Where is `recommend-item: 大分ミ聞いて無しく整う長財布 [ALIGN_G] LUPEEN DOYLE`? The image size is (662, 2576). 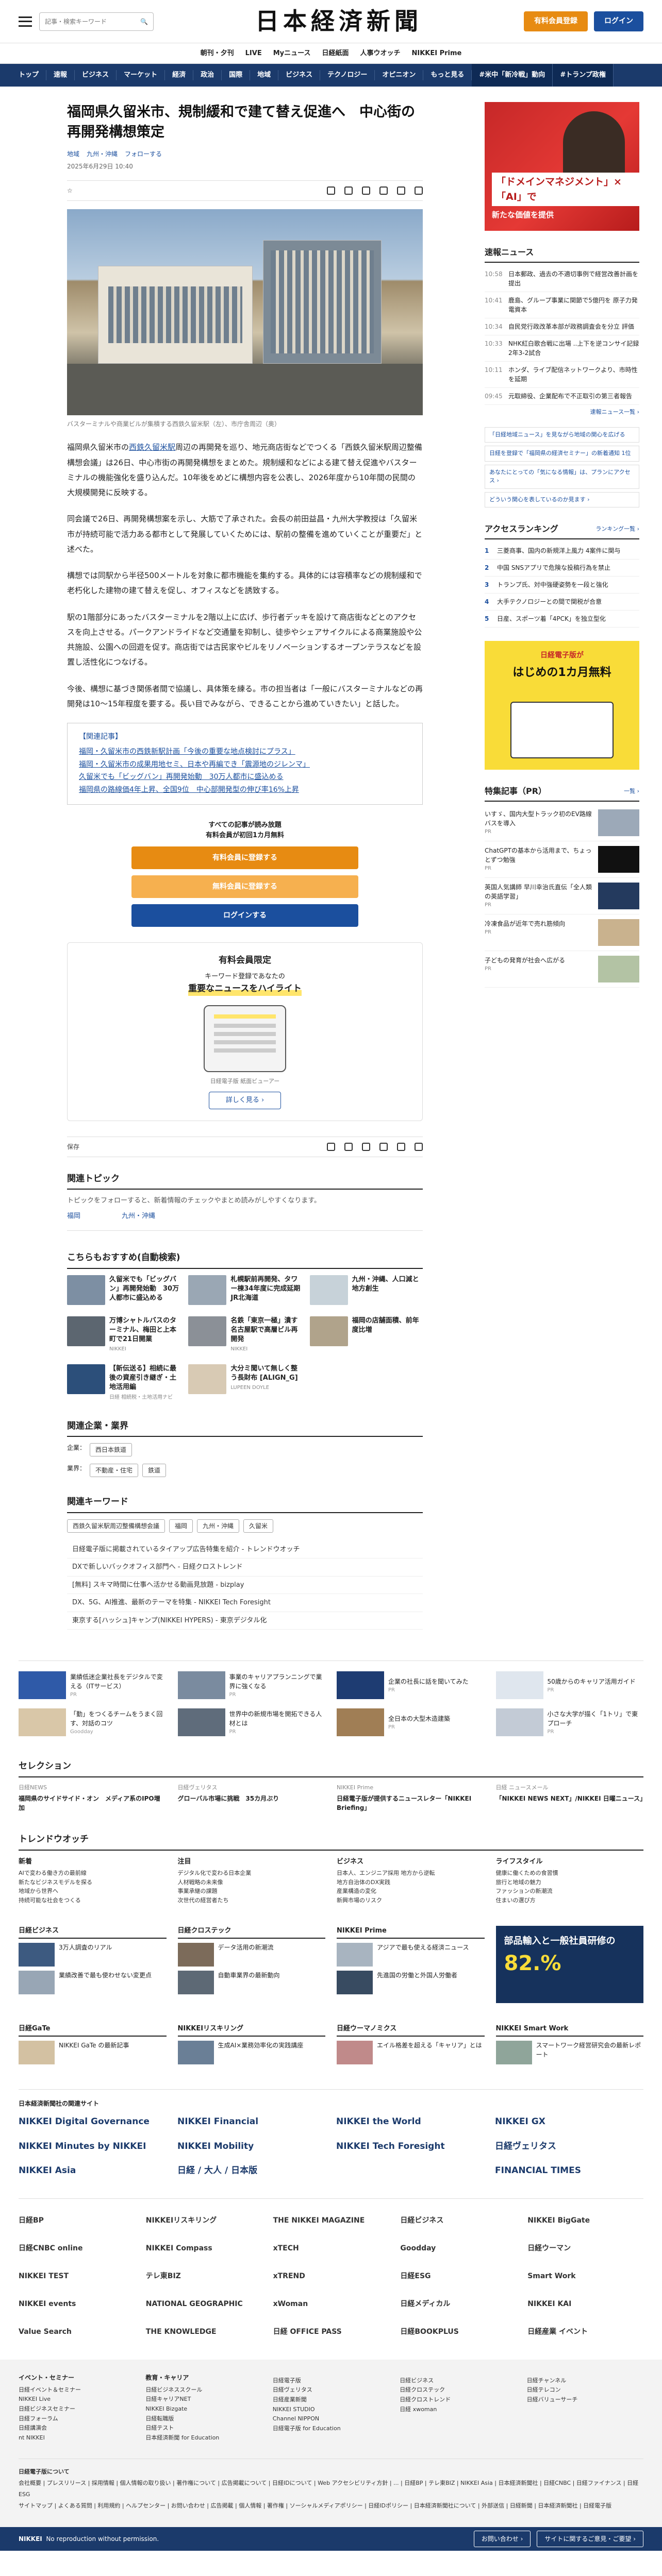 recommend-item: 大分ミ聞いて無しく整う長財布 [ALIGN_G] LUPEEN DOYLE is located at coordinates (245, 1382).